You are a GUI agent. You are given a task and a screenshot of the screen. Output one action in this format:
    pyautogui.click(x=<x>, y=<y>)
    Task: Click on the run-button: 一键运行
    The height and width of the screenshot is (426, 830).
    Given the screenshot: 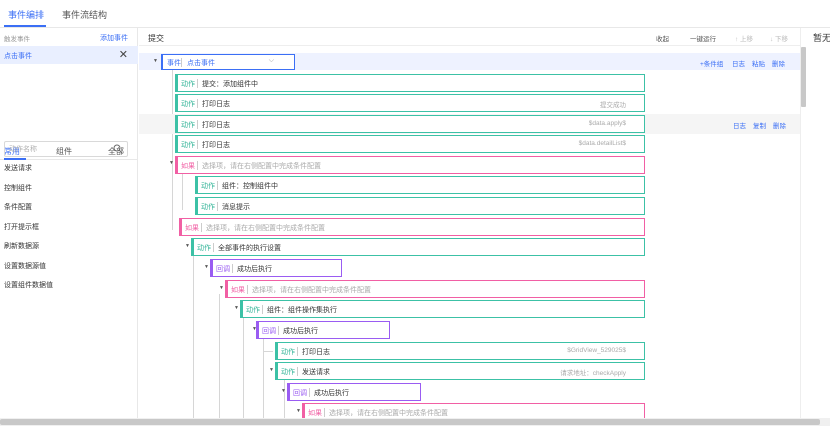 What is the action you would take?
    pyautogui.click(x=703, y=38)
    